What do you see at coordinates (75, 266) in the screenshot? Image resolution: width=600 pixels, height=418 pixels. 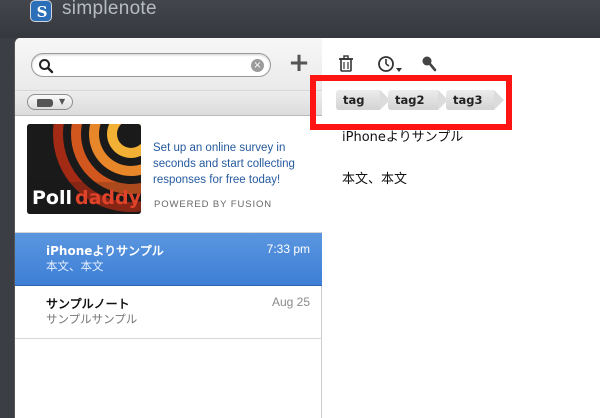 I see `note-preview: 本文、本文` at bounding box center [75, 266].